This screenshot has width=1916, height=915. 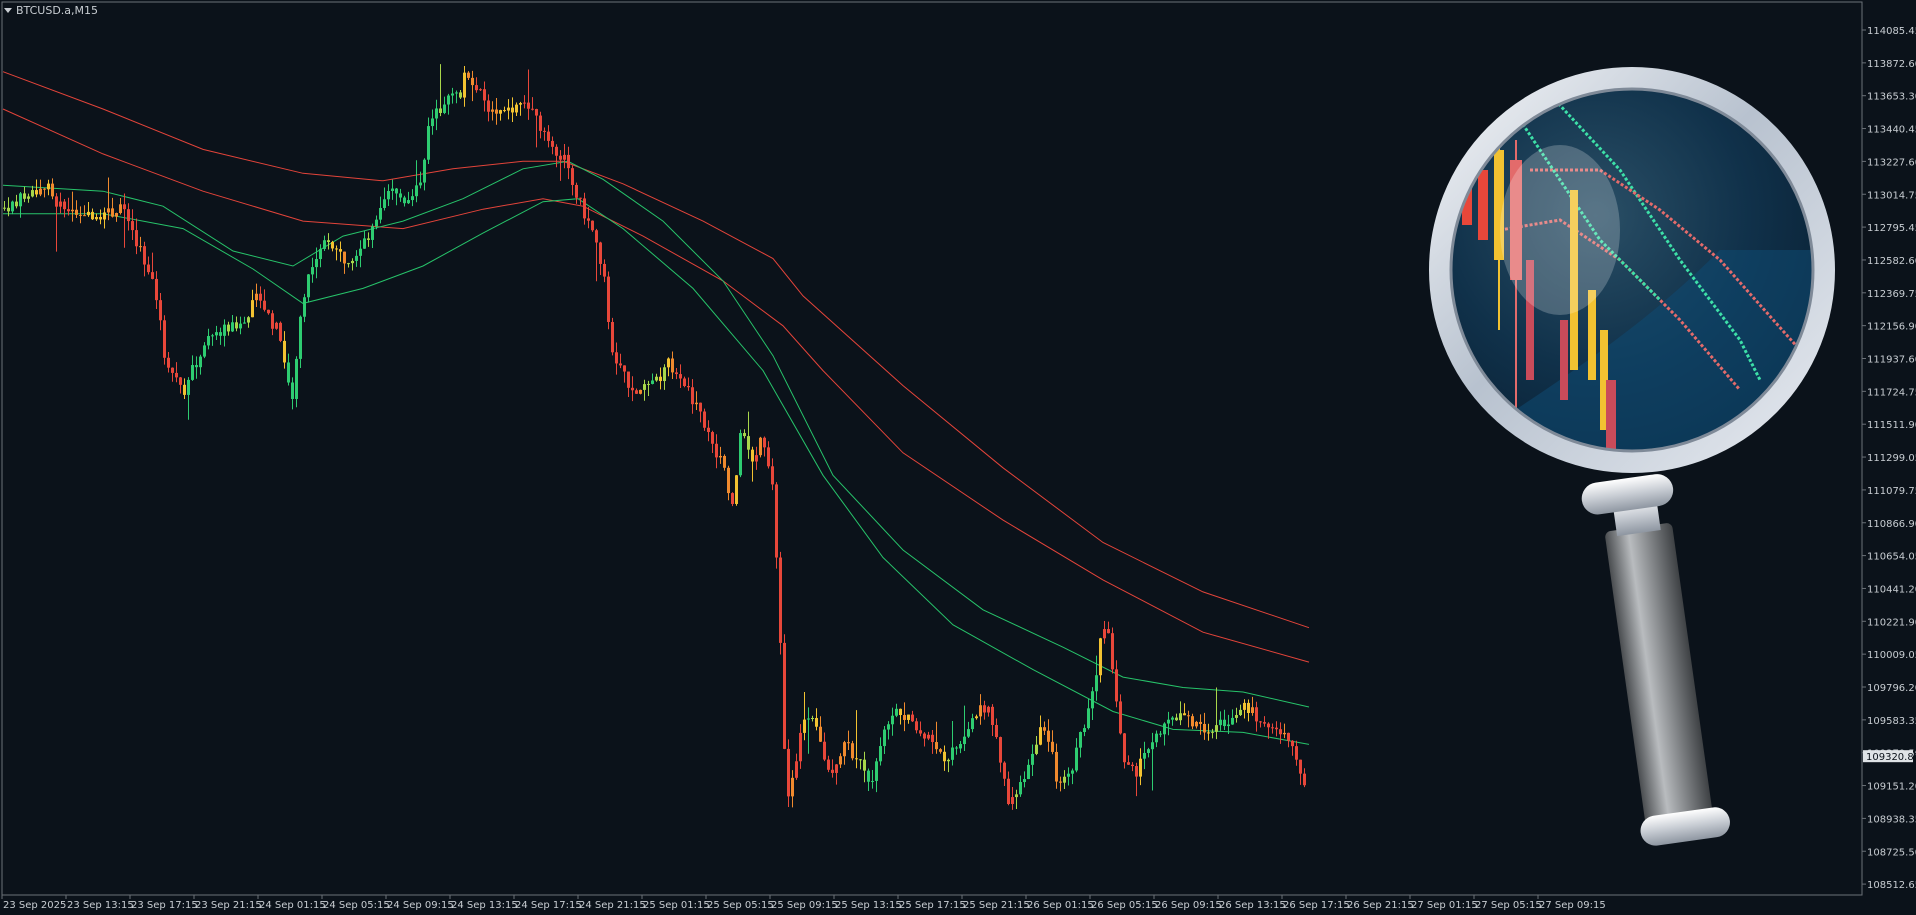 What do you see at coordinates (1891, 557) in the screenshot?
I see `price-tick-label: 110654.05` at bounding box center [1891, 557].